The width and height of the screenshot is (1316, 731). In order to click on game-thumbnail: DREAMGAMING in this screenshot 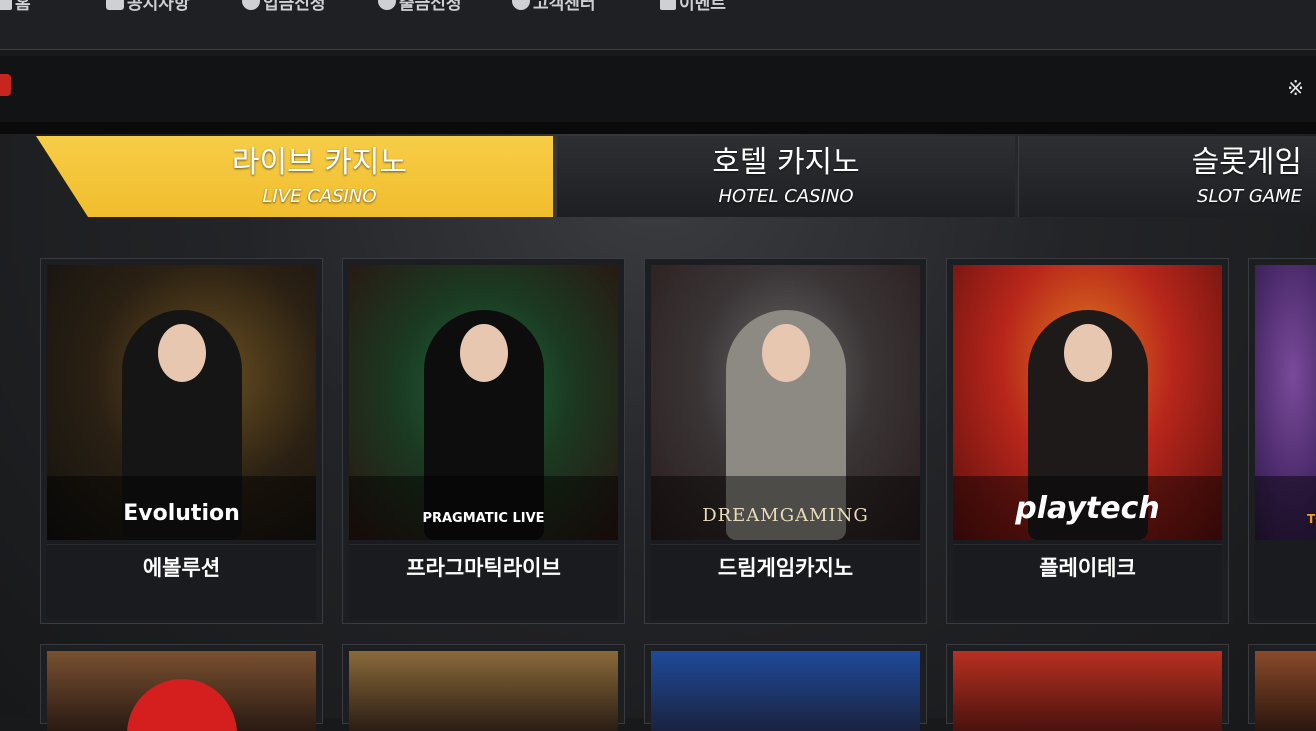, I will do `click(785, 402)`.